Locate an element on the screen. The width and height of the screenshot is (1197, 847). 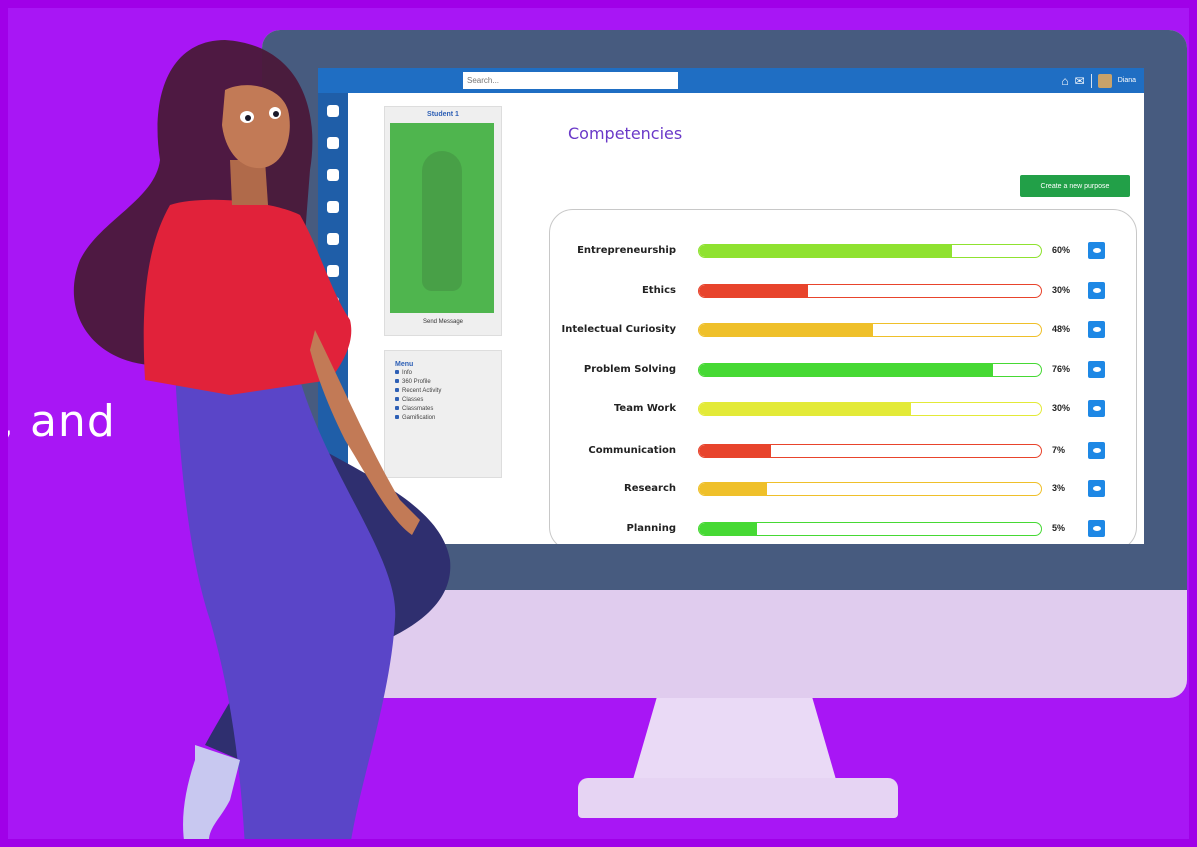
competency-percent: 7% is located at coordinates (1059, 450).